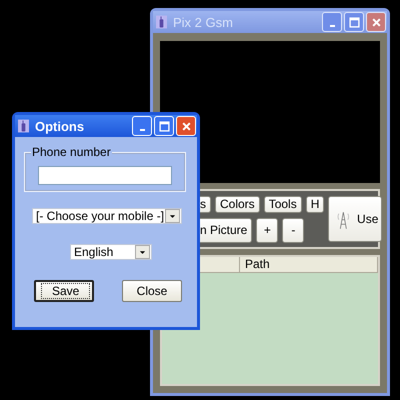  Describe the element at coordinates (71, 152) in the screenshot. I see `group-label: Phone number` at that location.